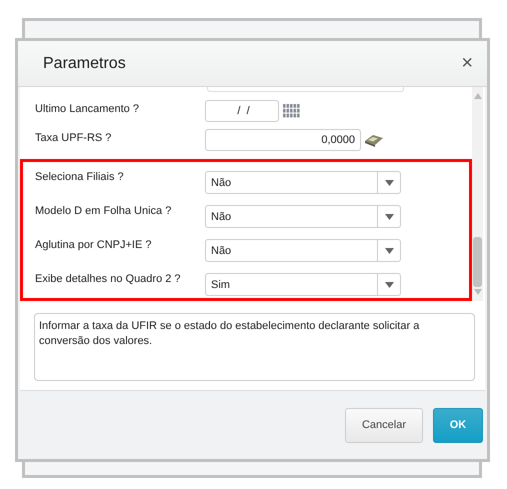 The height and width of the screenshot is (489, 507). I want to click on number-field: 0,0000, so click(283, 140).